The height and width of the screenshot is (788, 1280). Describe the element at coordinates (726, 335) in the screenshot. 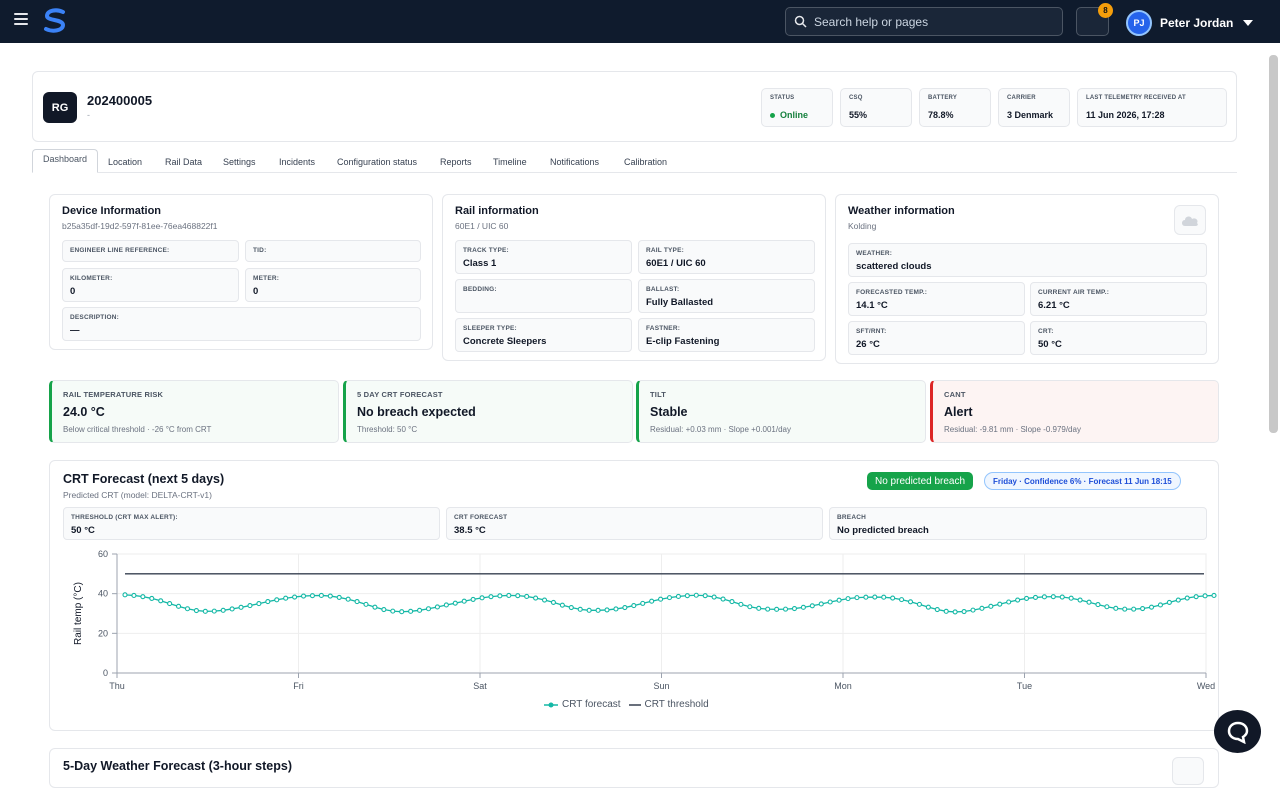

I see `fastner-field: FASTNER: E-clip Fastening` at that location.